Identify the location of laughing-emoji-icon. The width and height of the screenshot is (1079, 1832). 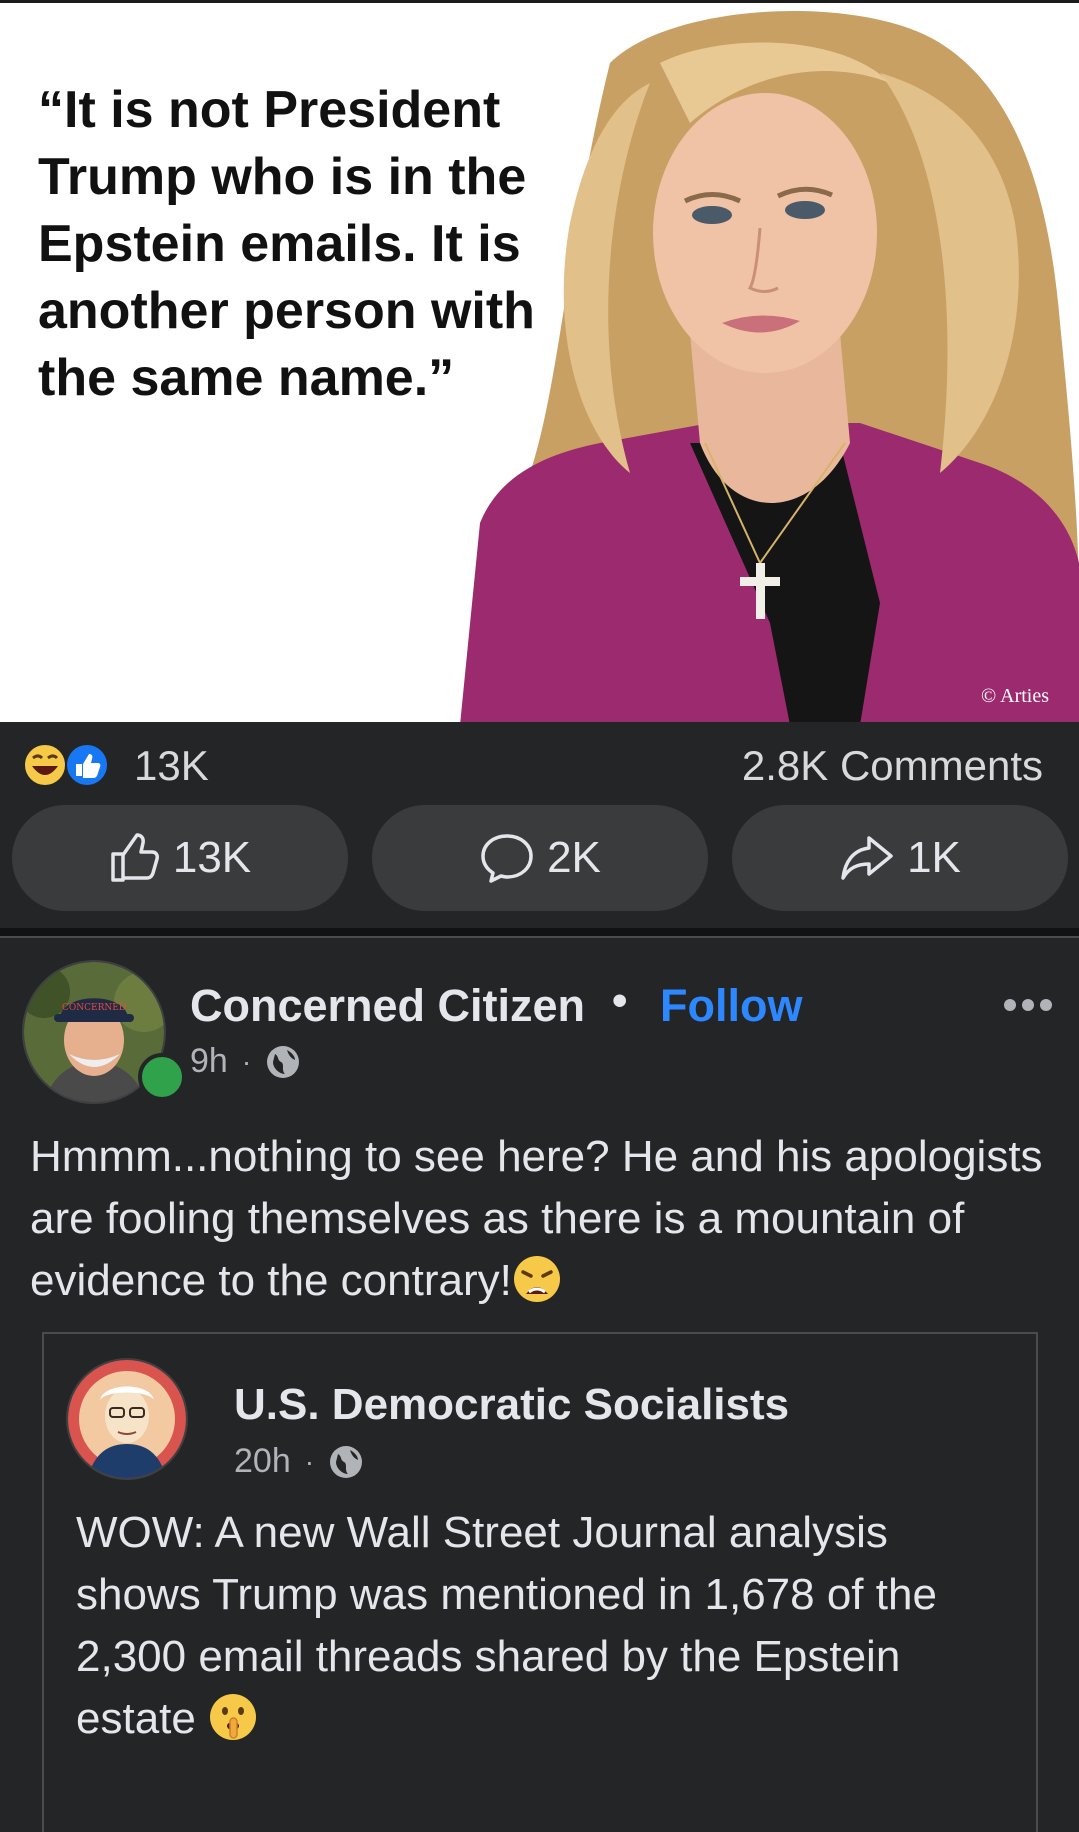
(45, 765).